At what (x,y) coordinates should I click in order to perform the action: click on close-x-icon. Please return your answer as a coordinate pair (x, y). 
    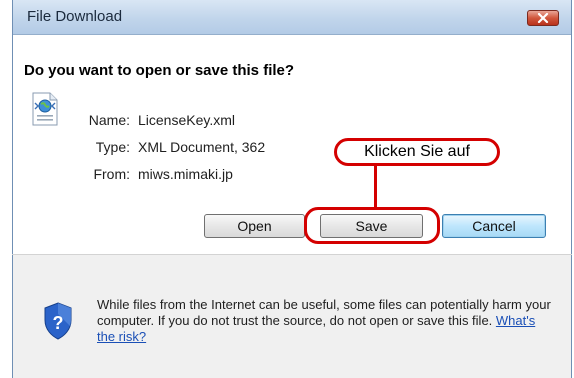
    Looking at the image, I should click on (543, 18).